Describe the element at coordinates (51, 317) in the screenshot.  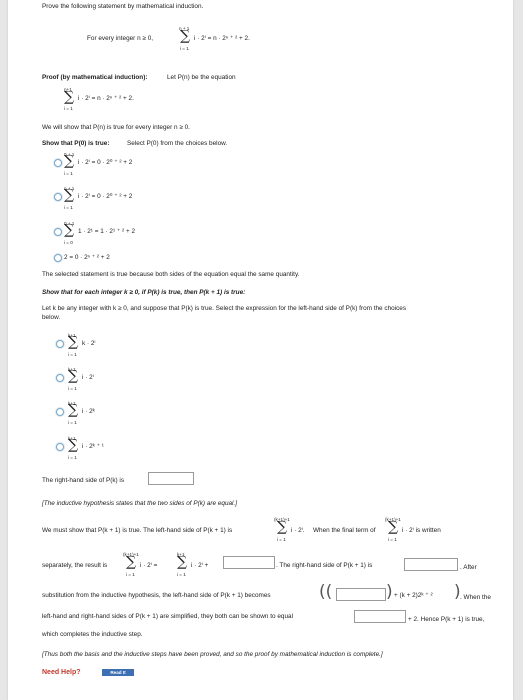
I see `inductive-instruction-cont: below.` at that location.